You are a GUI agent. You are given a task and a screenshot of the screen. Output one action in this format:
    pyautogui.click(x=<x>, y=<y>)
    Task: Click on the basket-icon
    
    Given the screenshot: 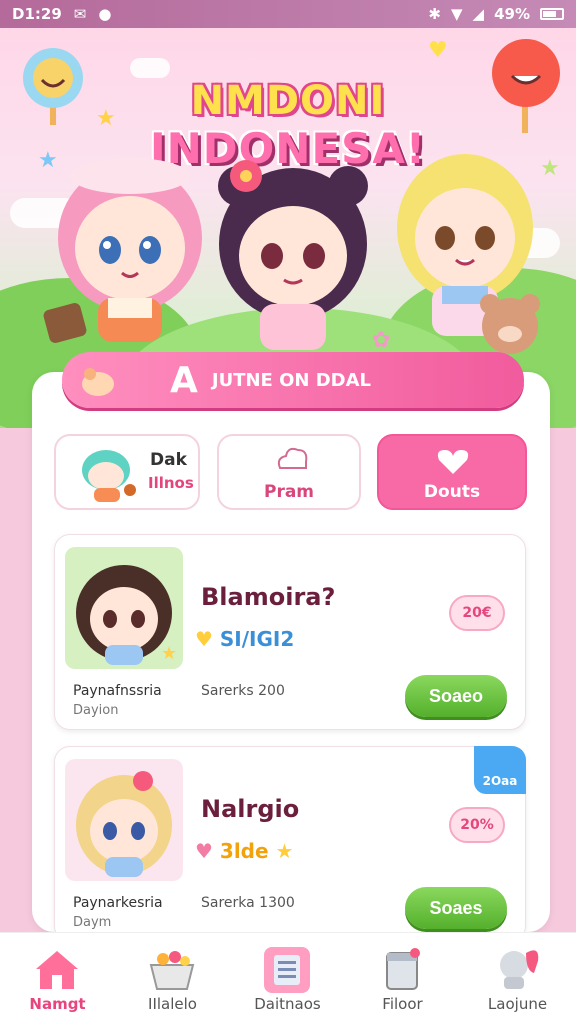 What is the action you would take?
    pyautogui.click(x=172, y=970)
    